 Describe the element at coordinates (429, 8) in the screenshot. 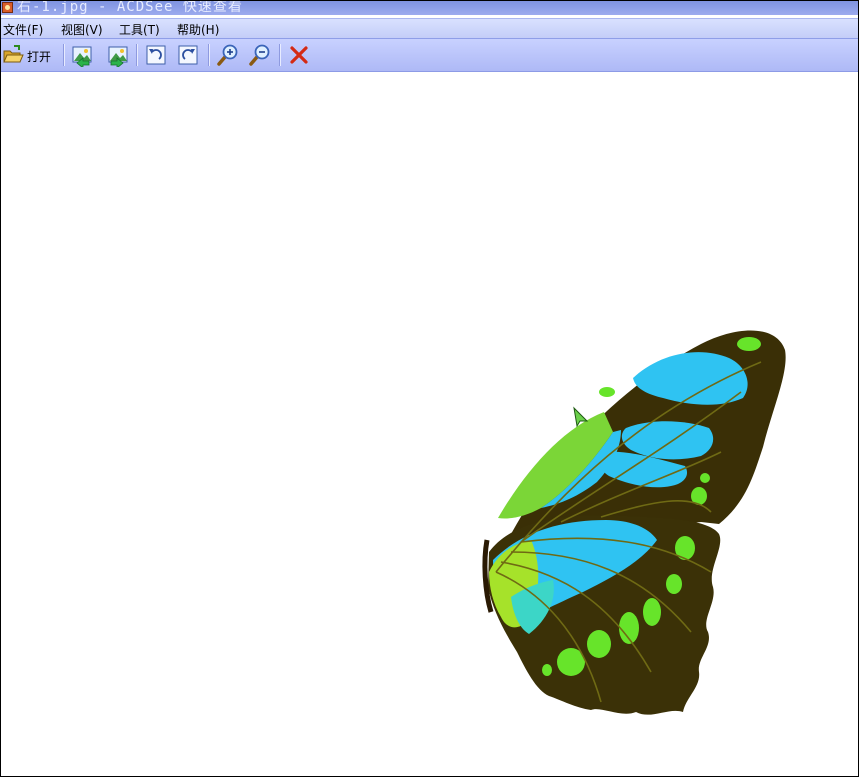

I see `title-bar: 右-1.jpg - ACDSee 快速查看` at that location.